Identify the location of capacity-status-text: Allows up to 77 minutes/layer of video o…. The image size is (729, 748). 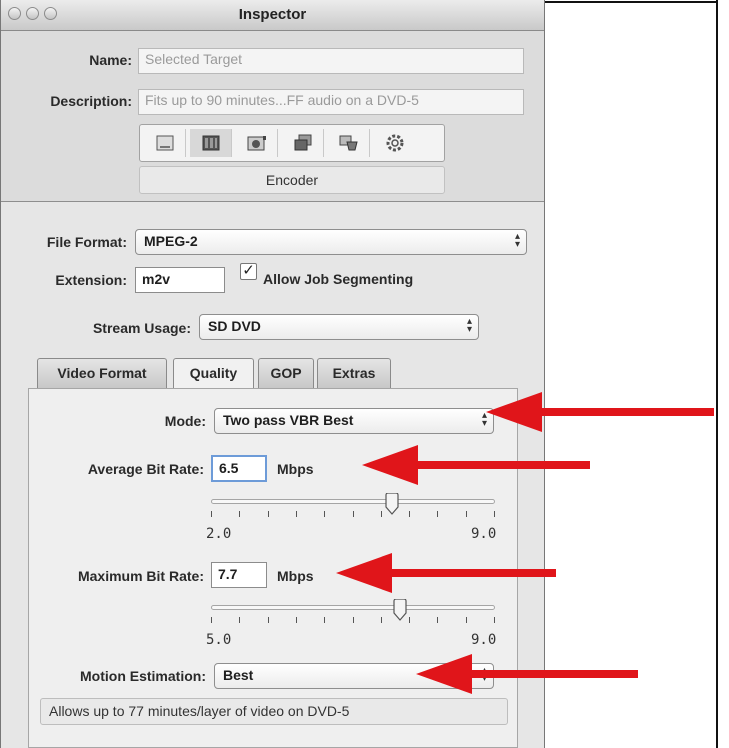
(274, 711).